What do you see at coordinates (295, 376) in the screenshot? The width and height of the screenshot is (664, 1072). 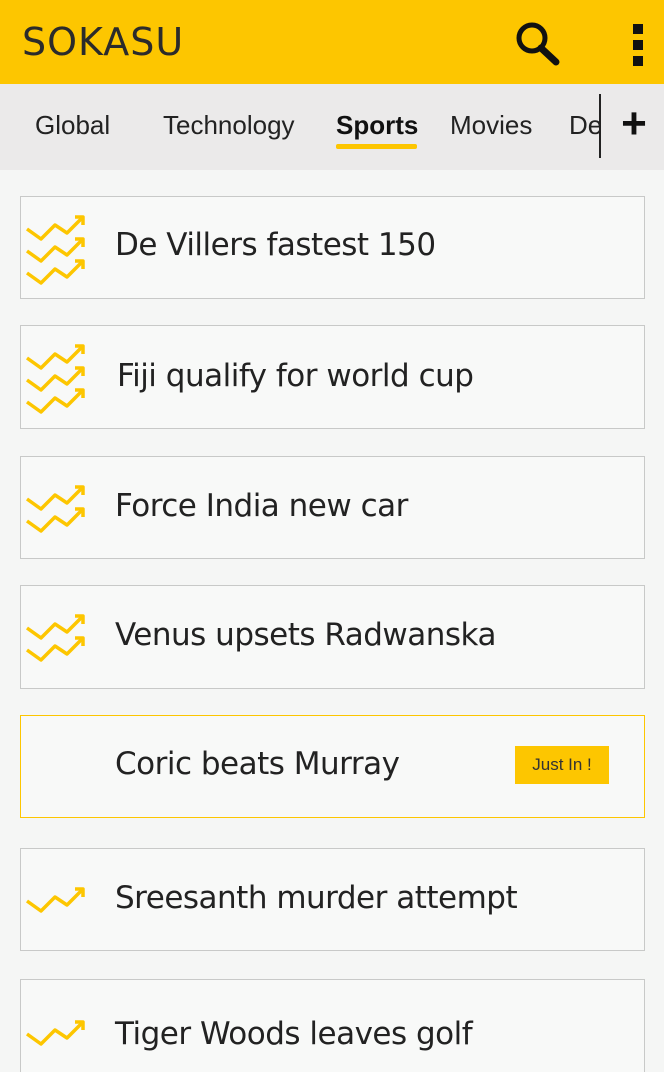 I see `news-title: Fiji qualify for world cup` at bounding box center [295, 376].